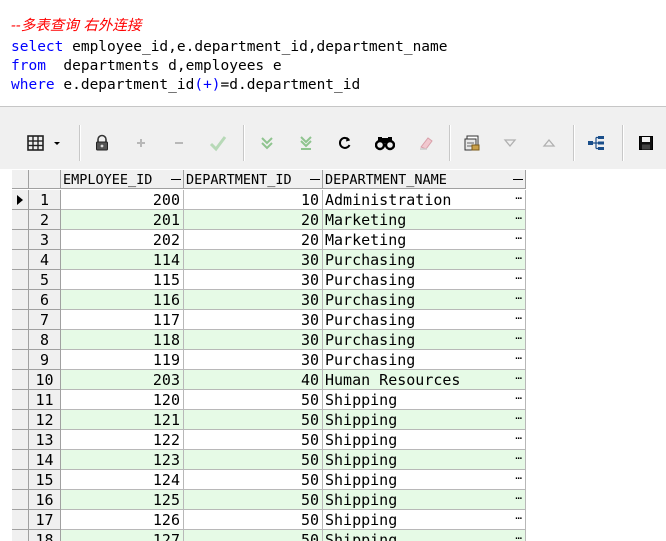 The image size is (666, 541). Describe the element at coordinates (102, 143) in the screenshot. I see `lock-button` at that location.